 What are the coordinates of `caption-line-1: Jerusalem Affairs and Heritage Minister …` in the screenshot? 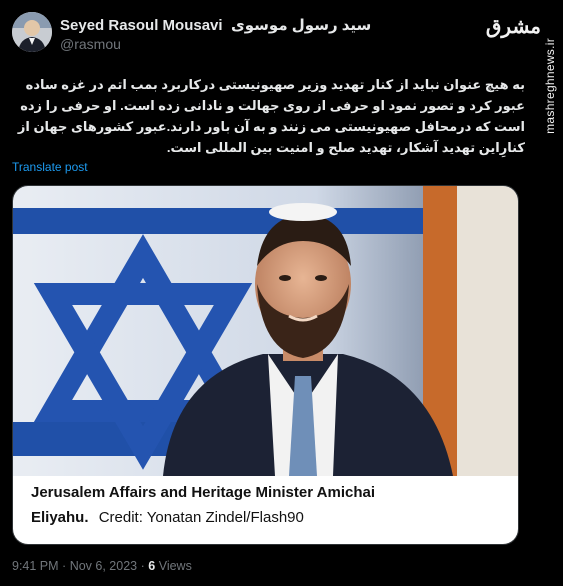 It's located at (203, 492).